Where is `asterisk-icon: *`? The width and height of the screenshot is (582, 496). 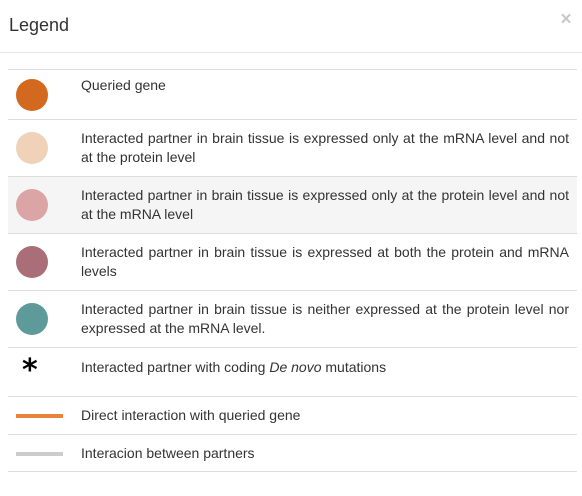 asterisk-icon: * is located at coordinates (30, 370).